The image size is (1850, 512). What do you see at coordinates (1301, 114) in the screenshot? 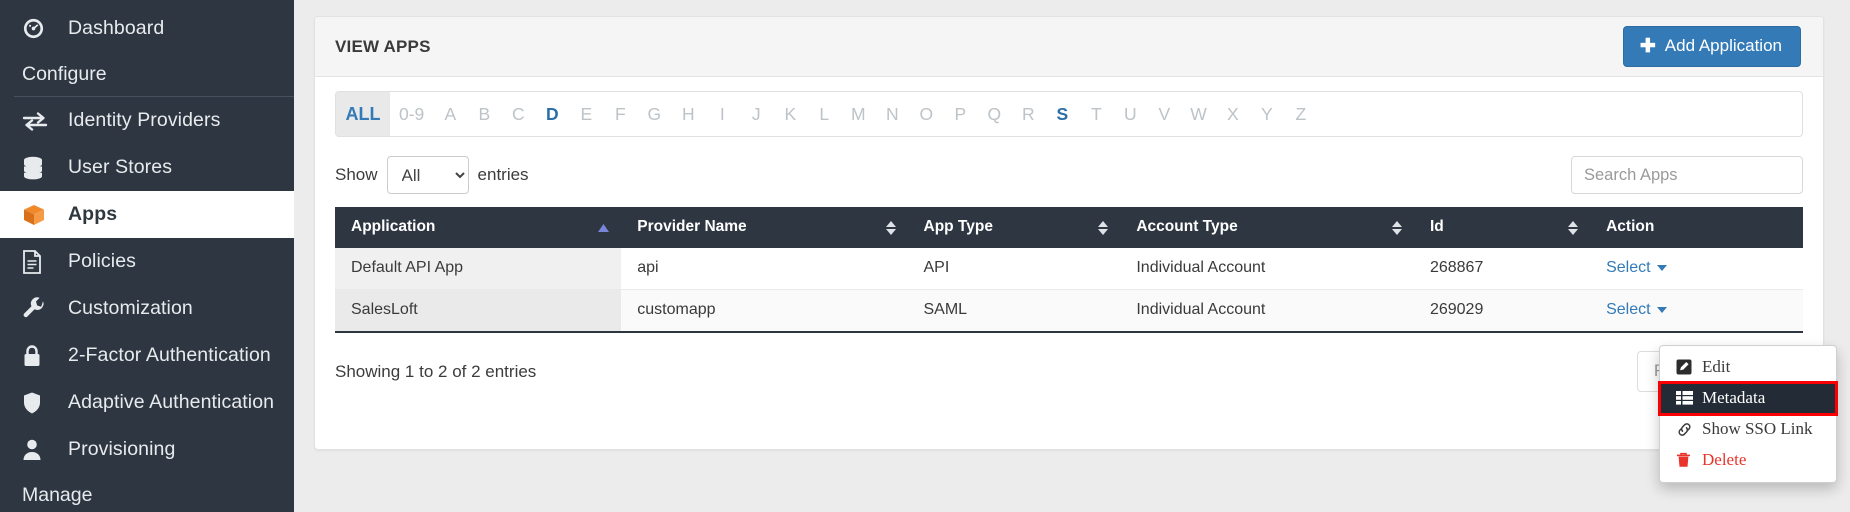
I see `alpha-filter-z: Z` at bounding box center [1301, 114].